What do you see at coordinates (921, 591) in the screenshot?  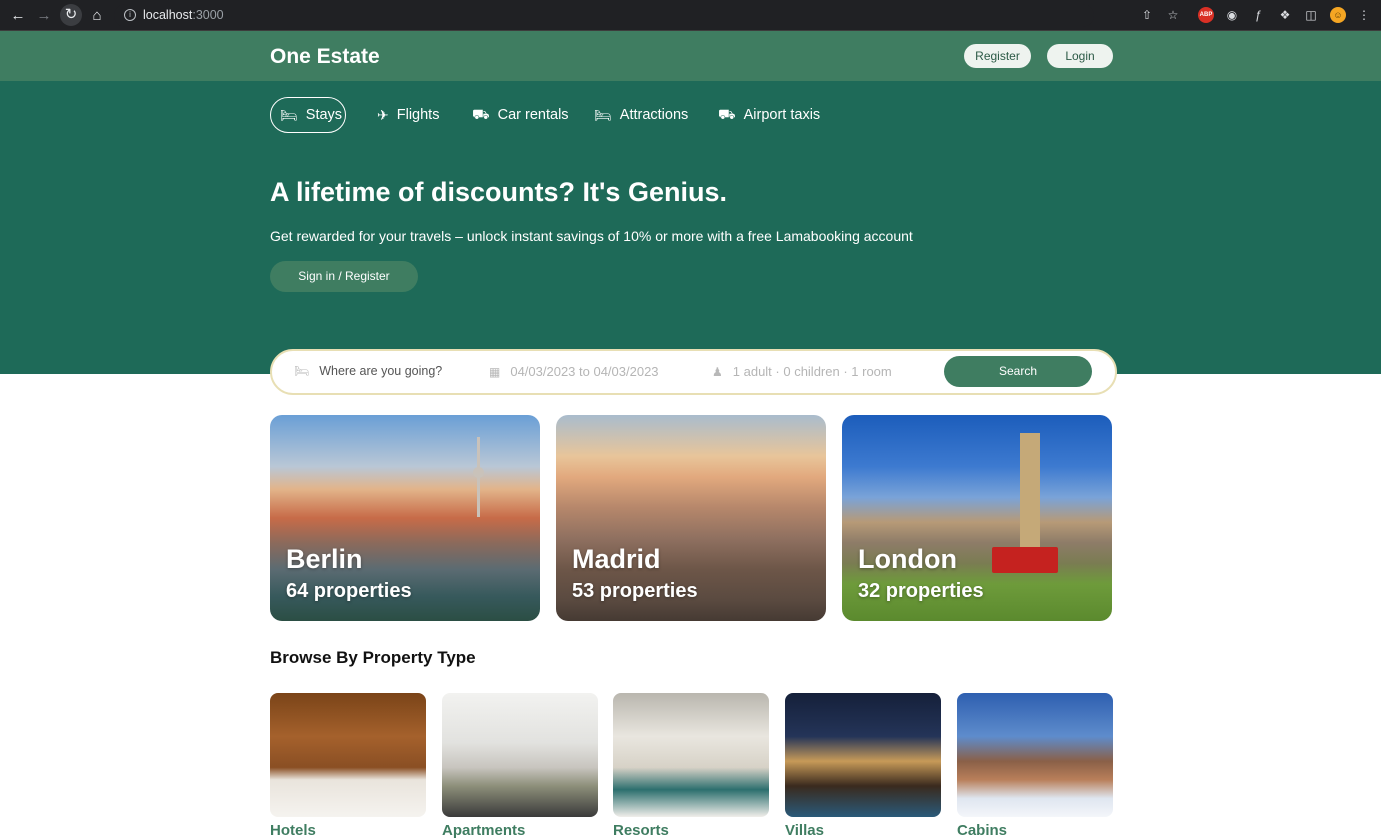 I see `city-property-count: 32 properties` at bounding box center [921, 591].